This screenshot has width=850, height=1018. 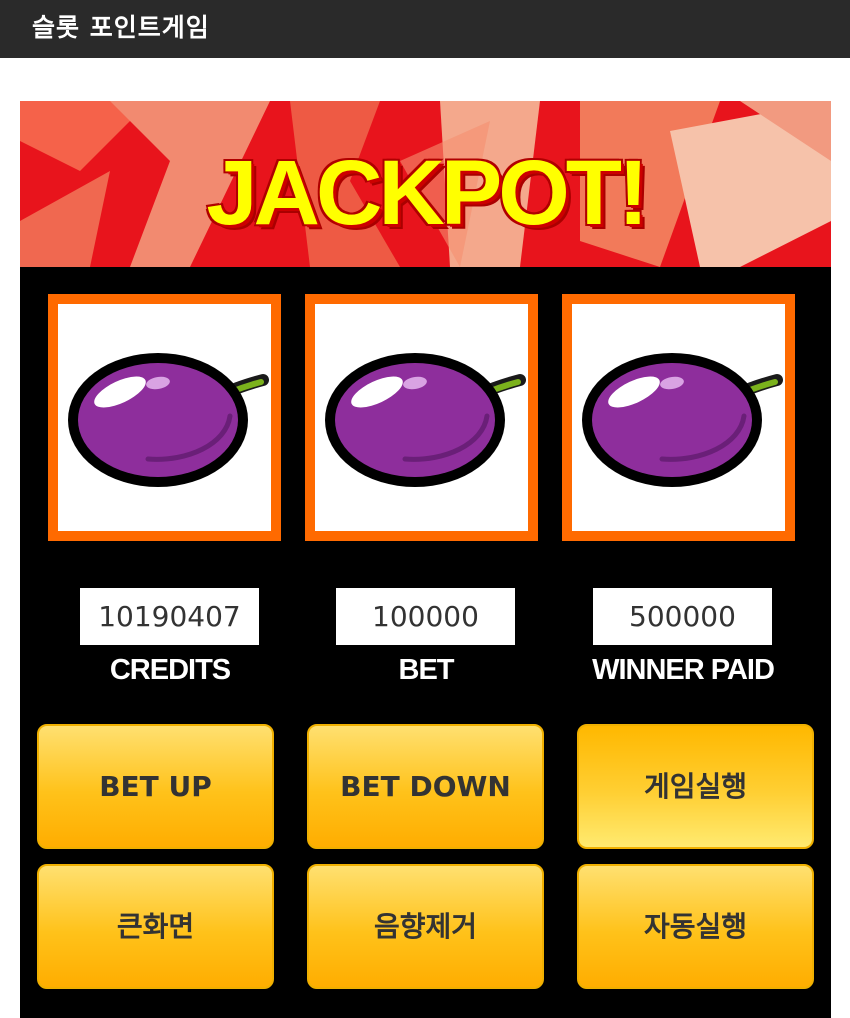 I want to click on credits-label: CREDITS, so click(x=170, y=670).